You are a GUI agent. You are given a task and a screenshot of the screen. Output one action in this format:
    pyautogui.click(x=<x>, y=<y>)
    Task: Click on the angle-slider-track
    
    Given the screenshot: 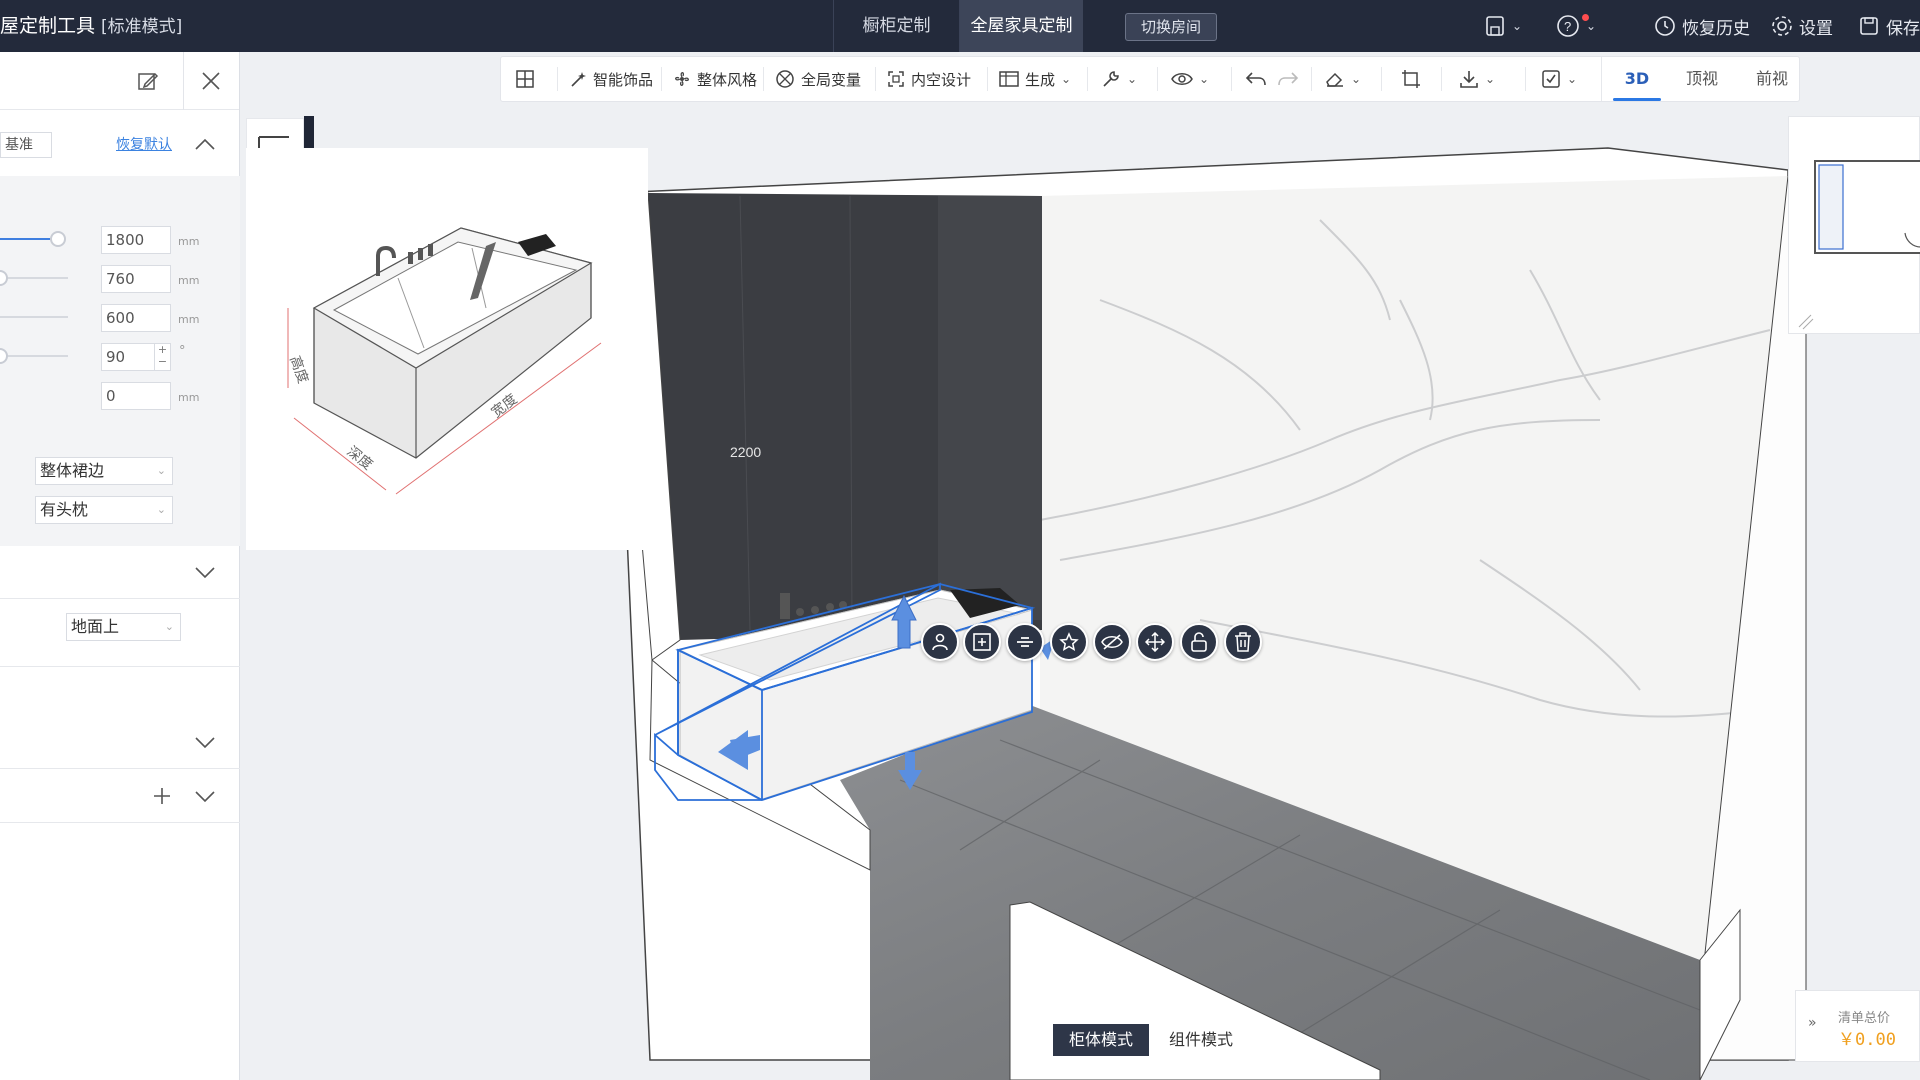 What is the action you would take?
    pyautogui.click(x=34, y=356)
    